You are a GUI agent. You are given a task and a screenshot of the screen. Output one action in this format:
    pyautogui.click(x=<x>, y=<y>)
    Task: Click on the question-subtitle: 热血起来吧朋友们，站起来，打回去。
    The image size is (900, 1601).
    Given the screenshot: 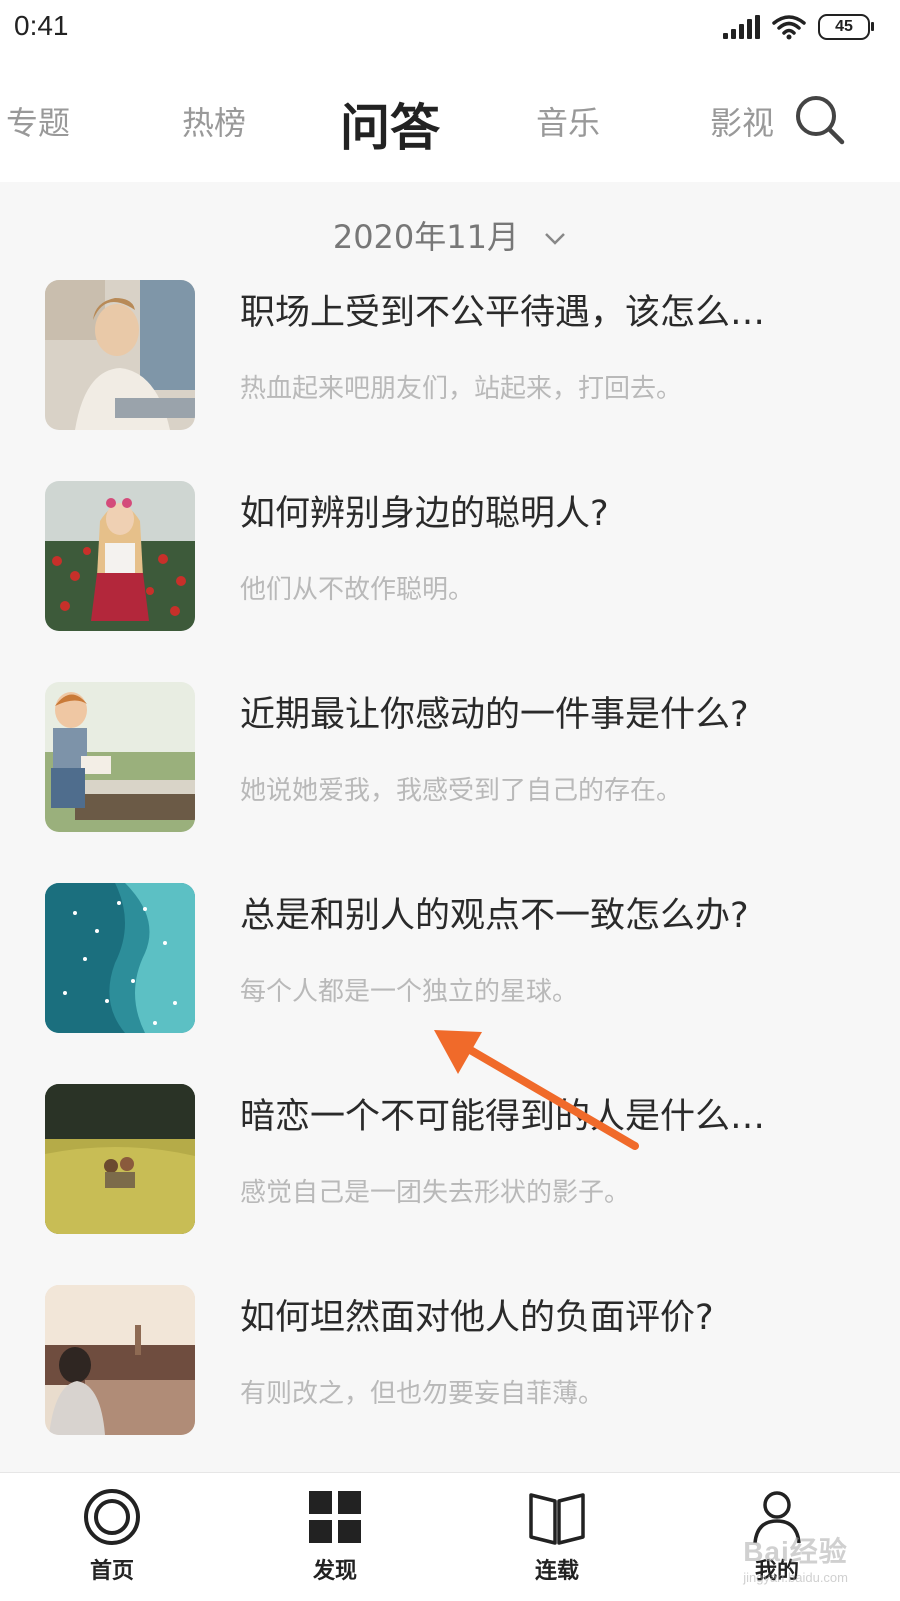 What is the action you would take?
    pyautogui.click(x=461, y=389)
    